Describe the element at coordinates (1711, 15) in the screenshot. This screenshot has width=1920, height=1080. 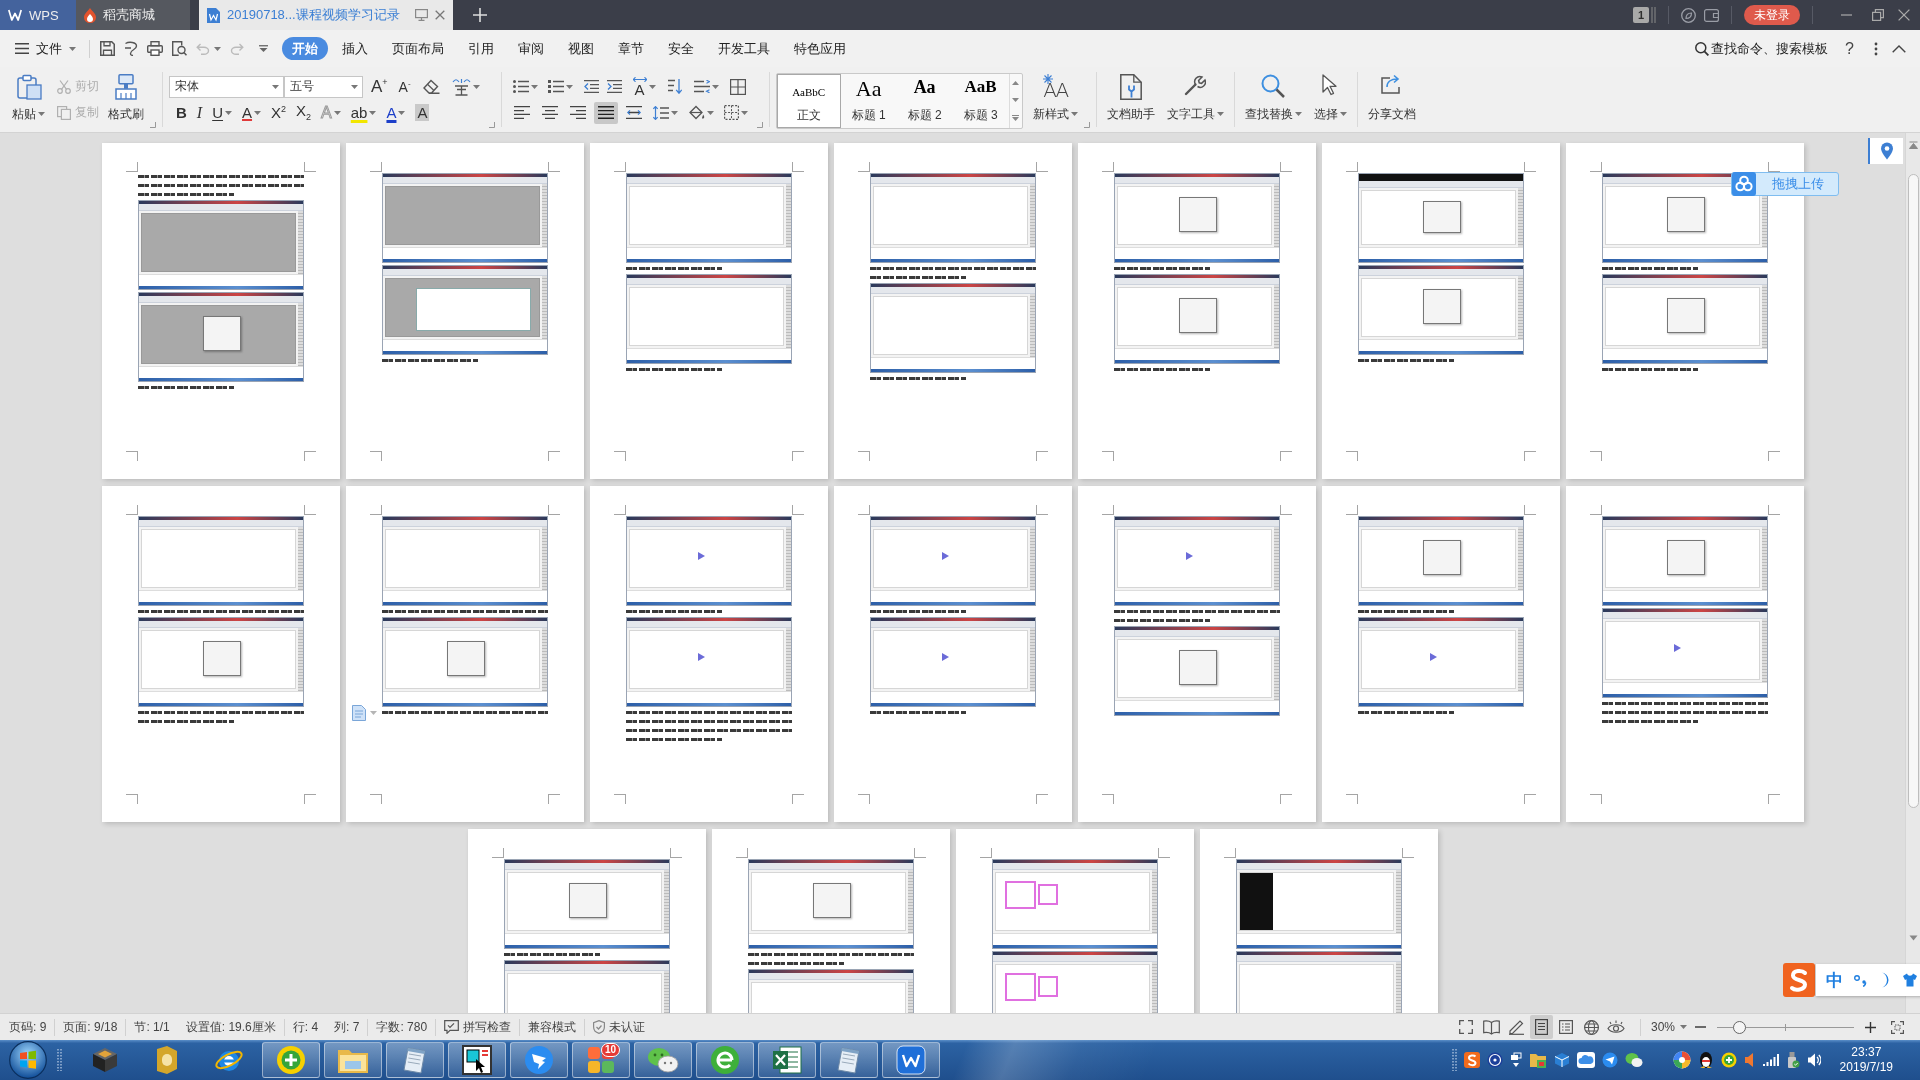
I see `wallet-icon` at that location.